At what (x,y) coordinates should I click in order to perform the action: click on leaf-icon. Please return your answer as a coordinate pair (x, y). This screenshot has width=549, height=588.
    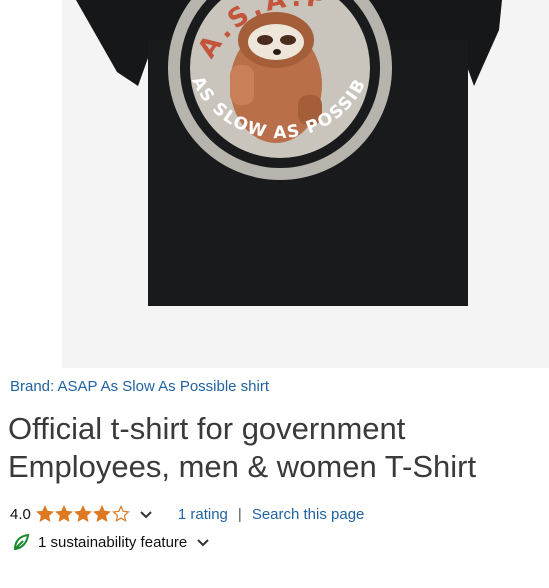
    Looking at the image, I should click on (21, 542).